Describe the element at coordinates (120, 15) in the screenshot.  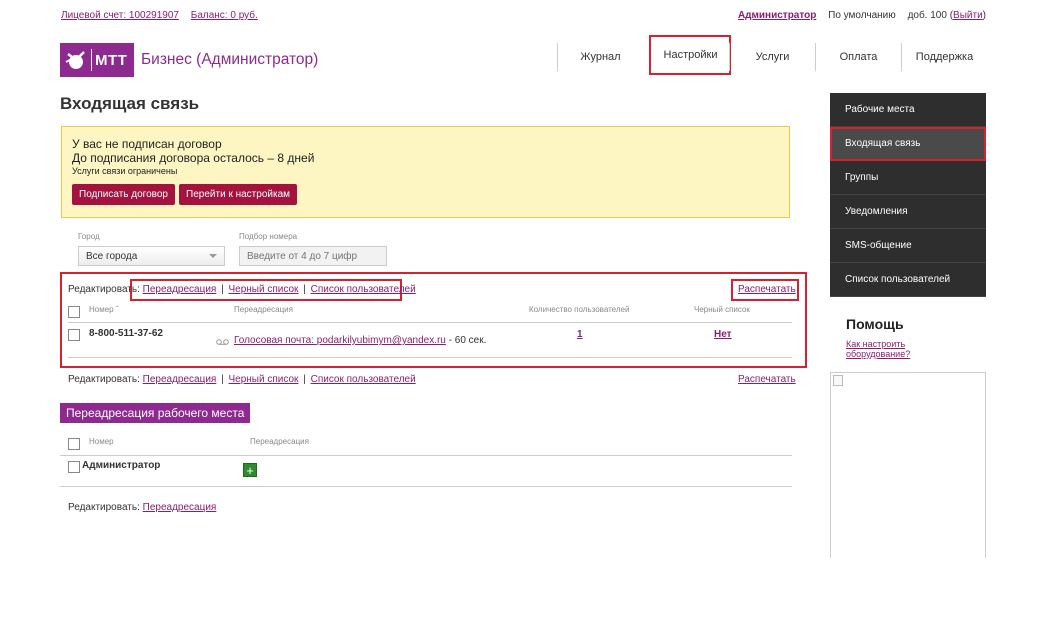
I see `account-link: Лицевой счет: 100291907` at that location.